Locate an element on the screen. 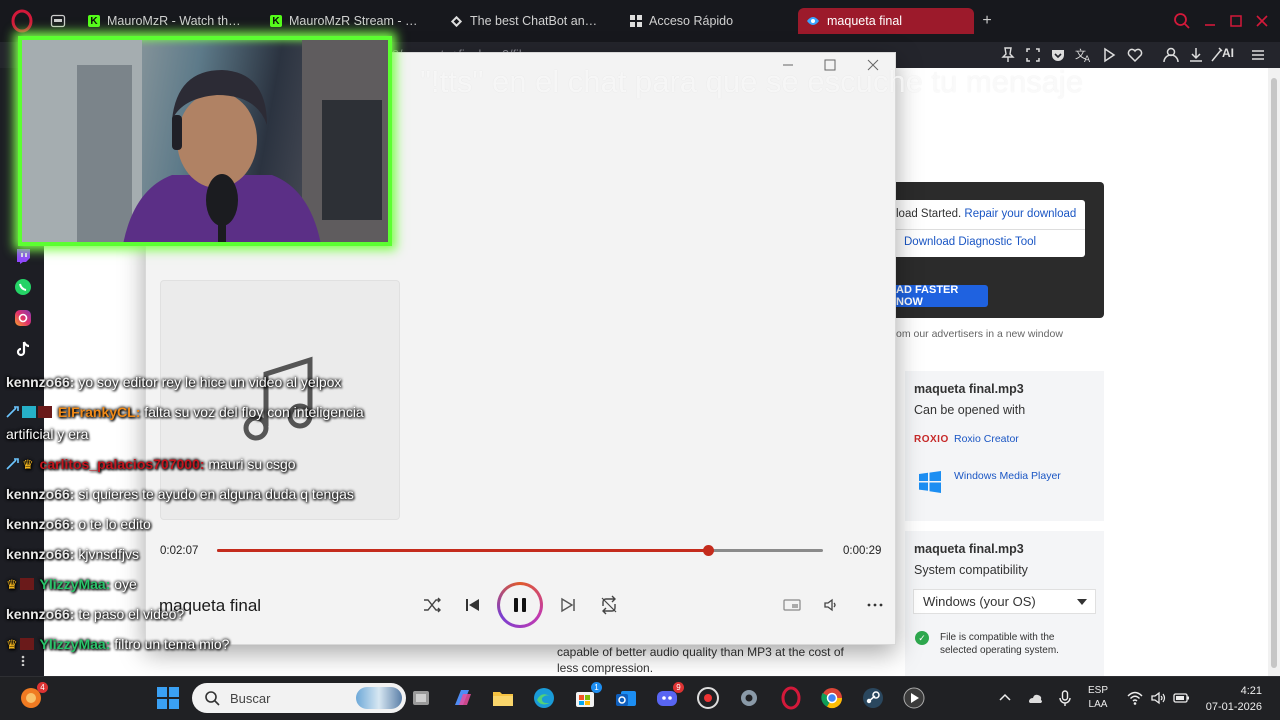 The width and height of the screenshot is (1280, 720). diagnostic-tool-link: Download Diagnostic Tool is located at coordinates (970, 242).